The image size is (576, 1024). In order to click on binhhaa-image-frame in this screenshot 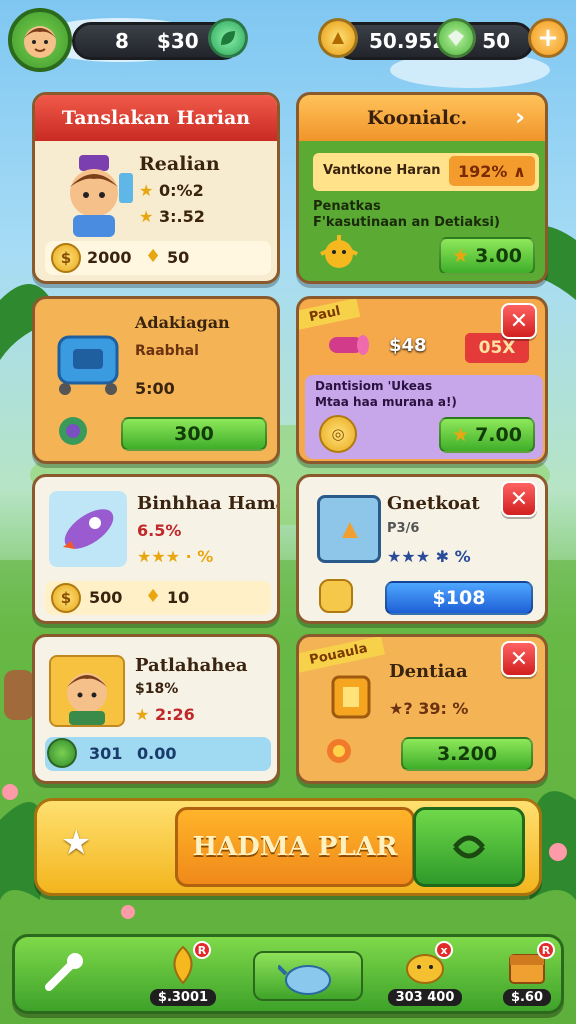, I will do `click(88, 529)`.